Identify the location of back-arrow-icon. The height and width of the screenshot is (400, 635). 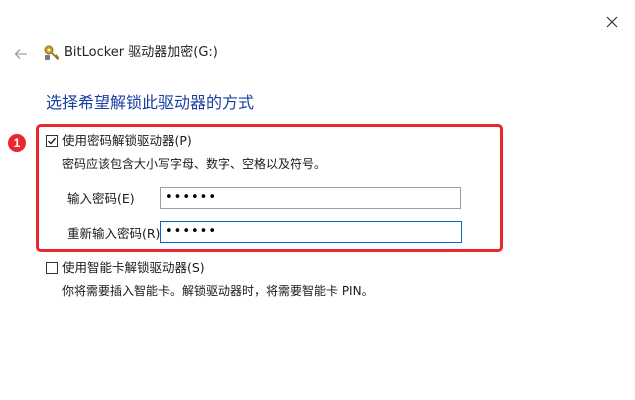
(20, 54).